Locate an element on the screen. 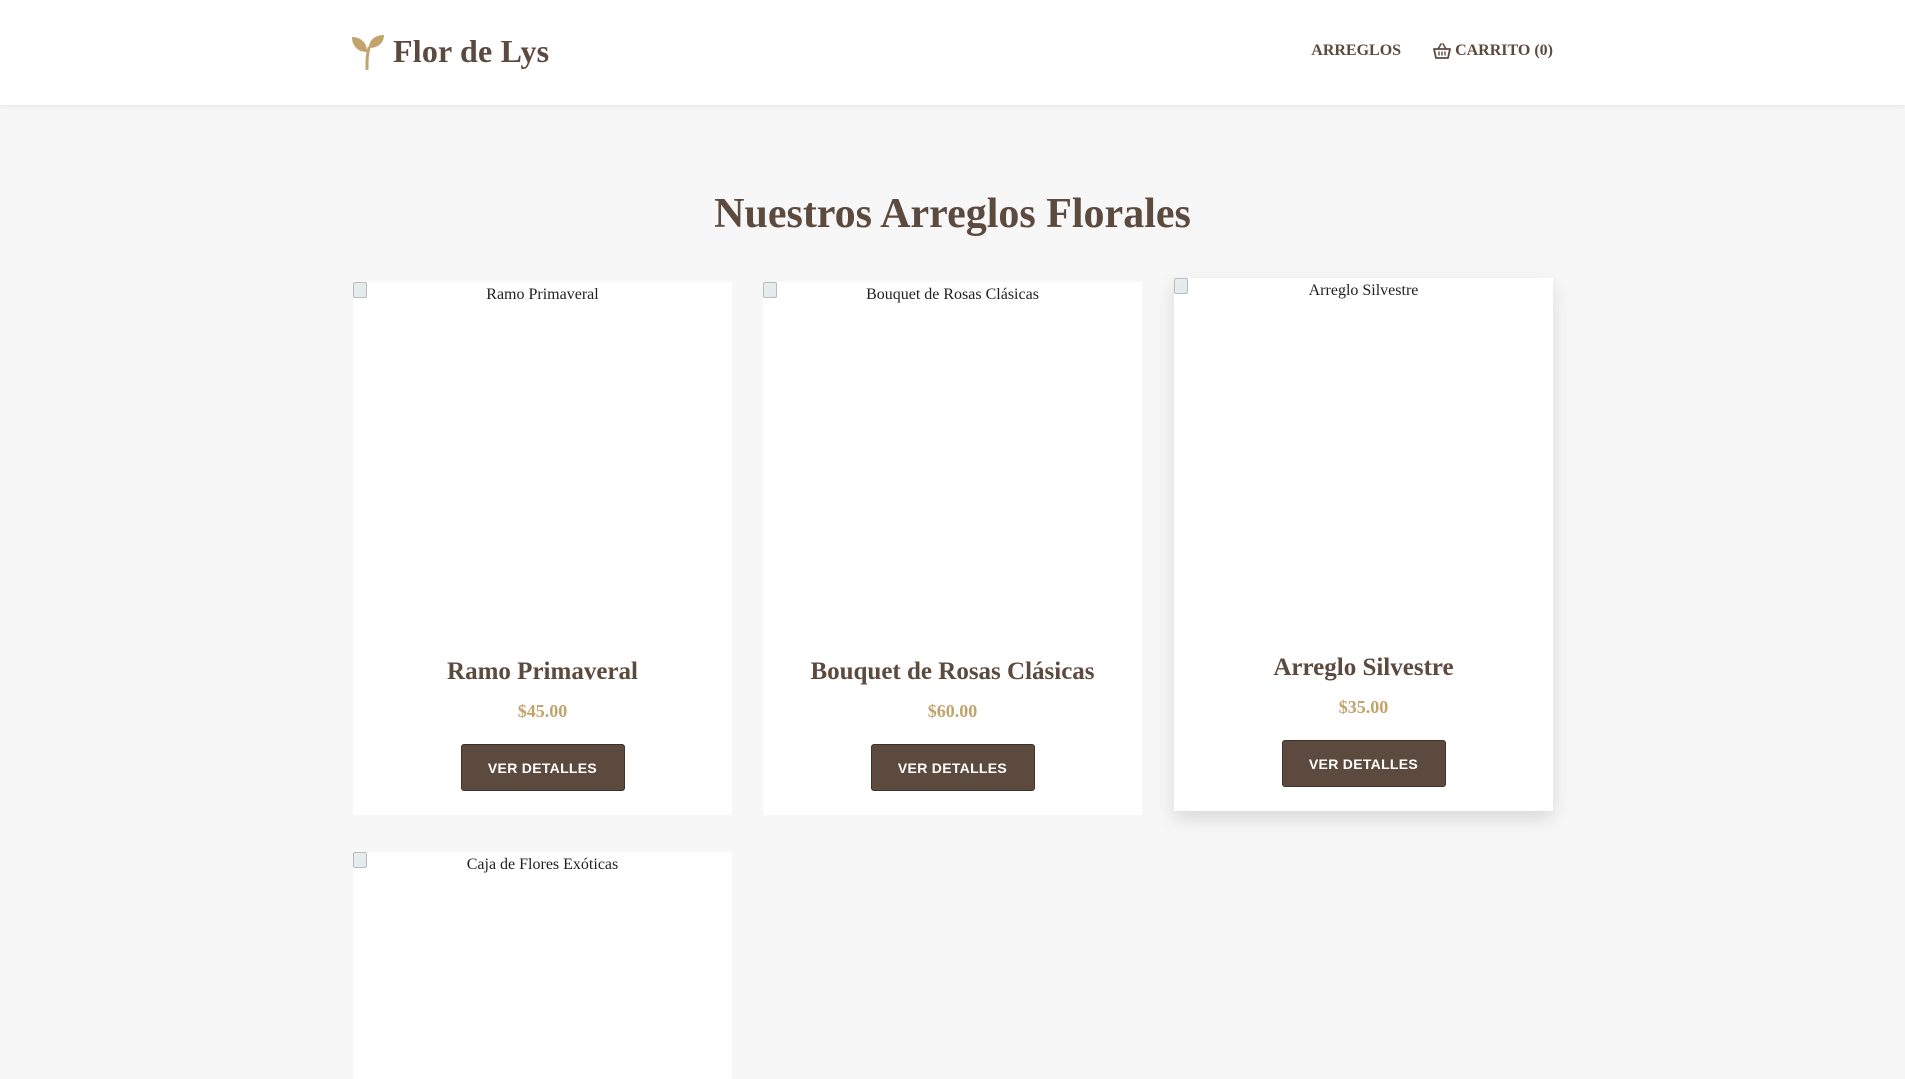 This screenshot has height=1079, width=1905. site-header: Flor de Lys ARREGLOS CARRITO (0) is located at coordinates (952, 52).